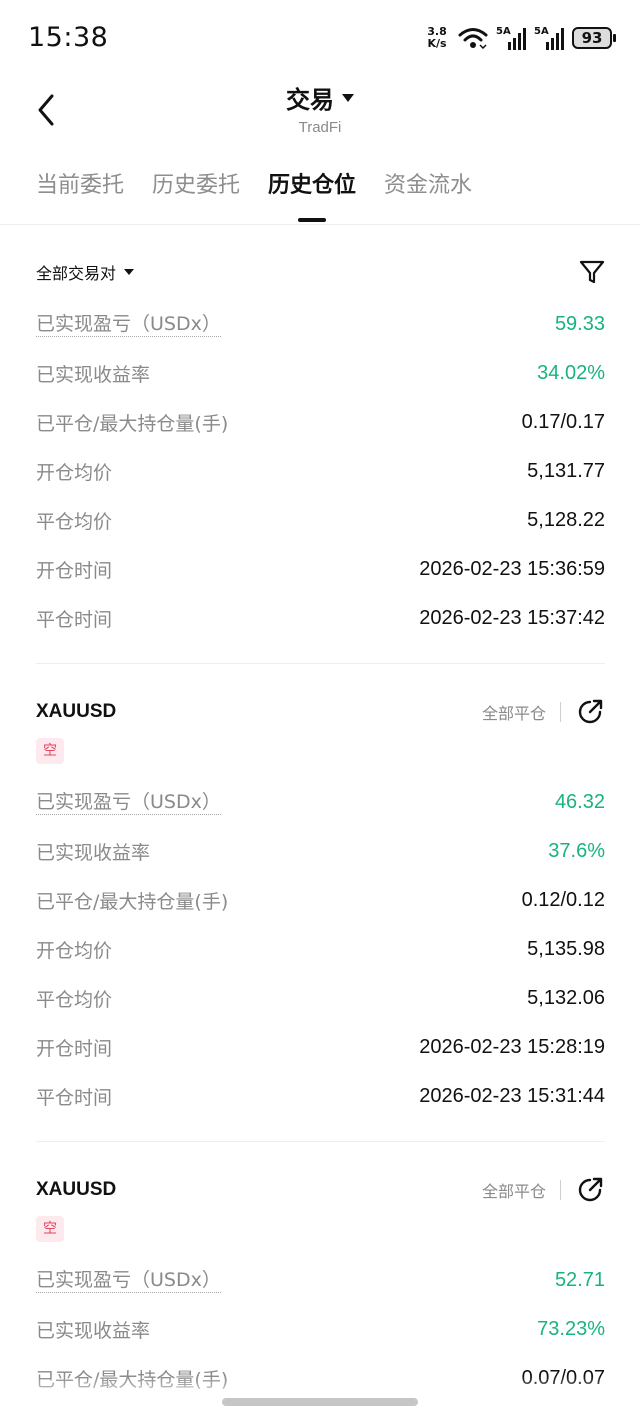  I want to click on title-area: 交易 TradFi, so click(320, 108).